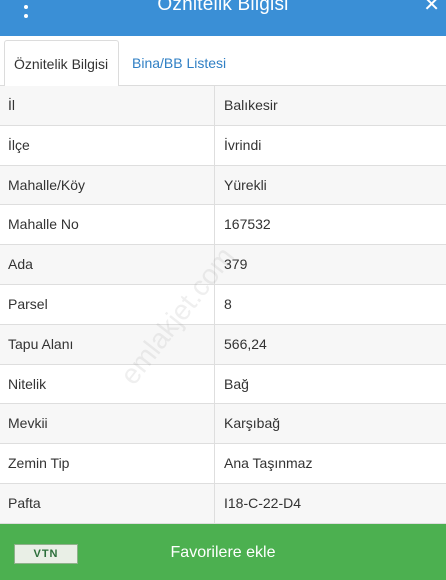 The width and height of the screenshot is (446, 580). Describe the element at coordinates (263, 502) in the screenshot. I see `row-value: I18-C-22-D4` at that location.